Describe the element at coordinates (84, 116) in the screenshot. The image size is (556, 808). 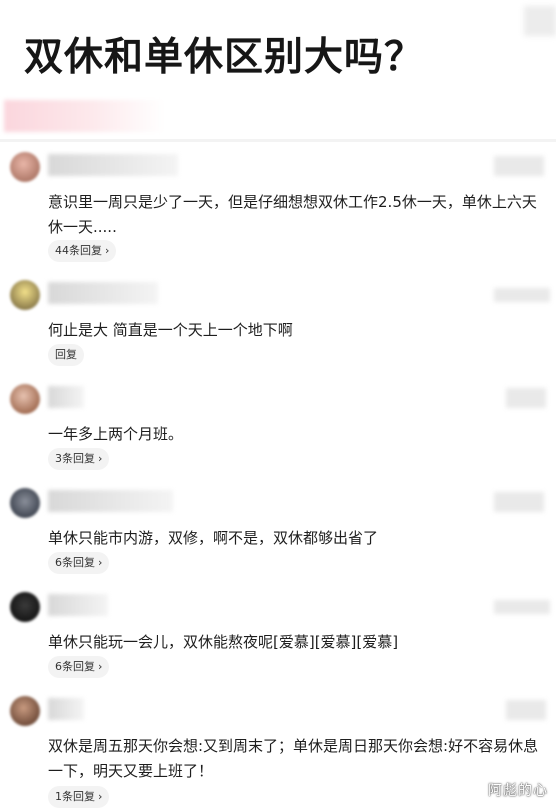
I see `blurred-banner` at that location.